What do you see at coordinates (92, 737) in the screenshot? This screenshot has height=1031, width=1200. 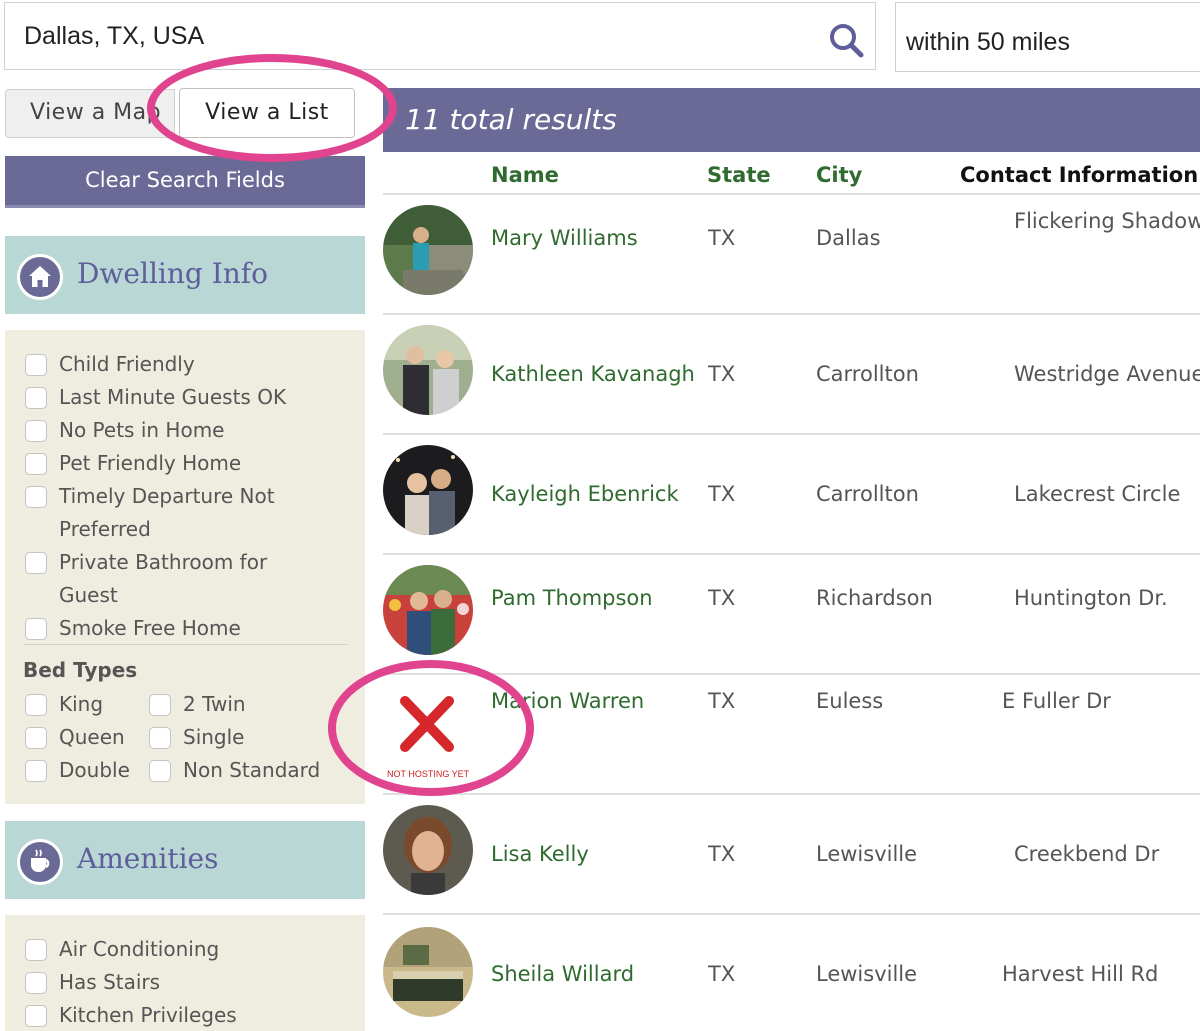 I see `filter-label: Queen` at bounding box center [92, 737].